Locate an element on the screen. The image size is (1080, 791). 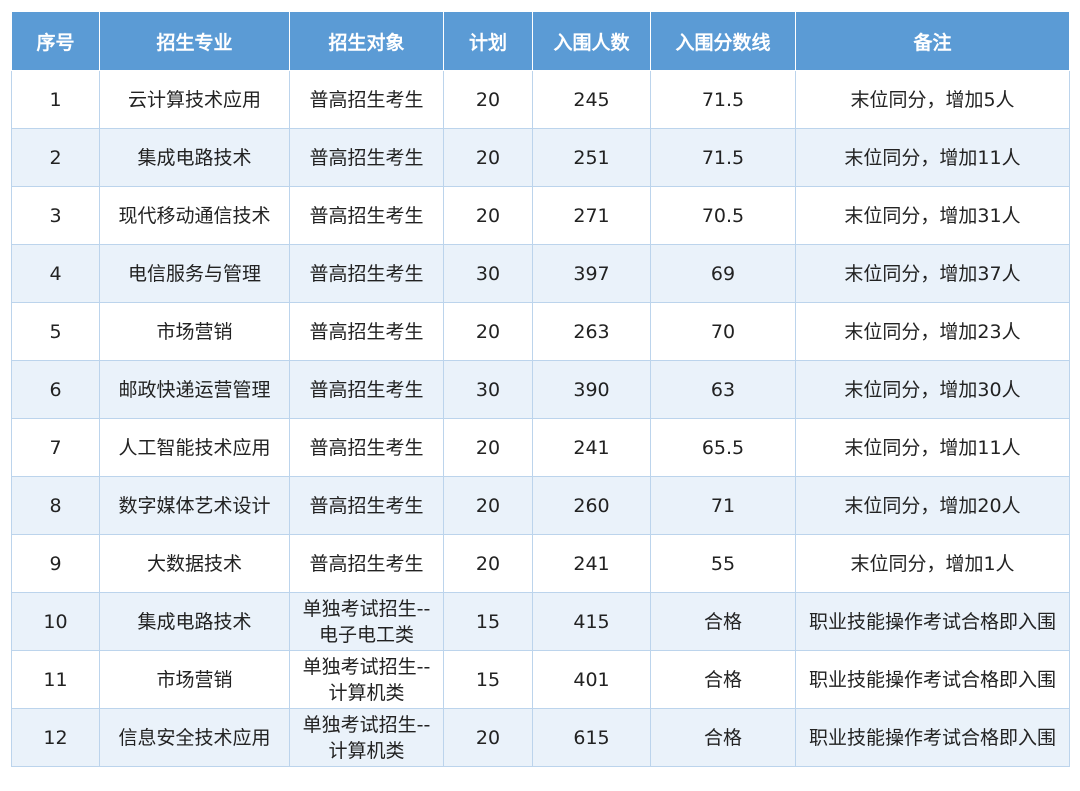
cell-count: 271 is located at coordinates (591, 215).